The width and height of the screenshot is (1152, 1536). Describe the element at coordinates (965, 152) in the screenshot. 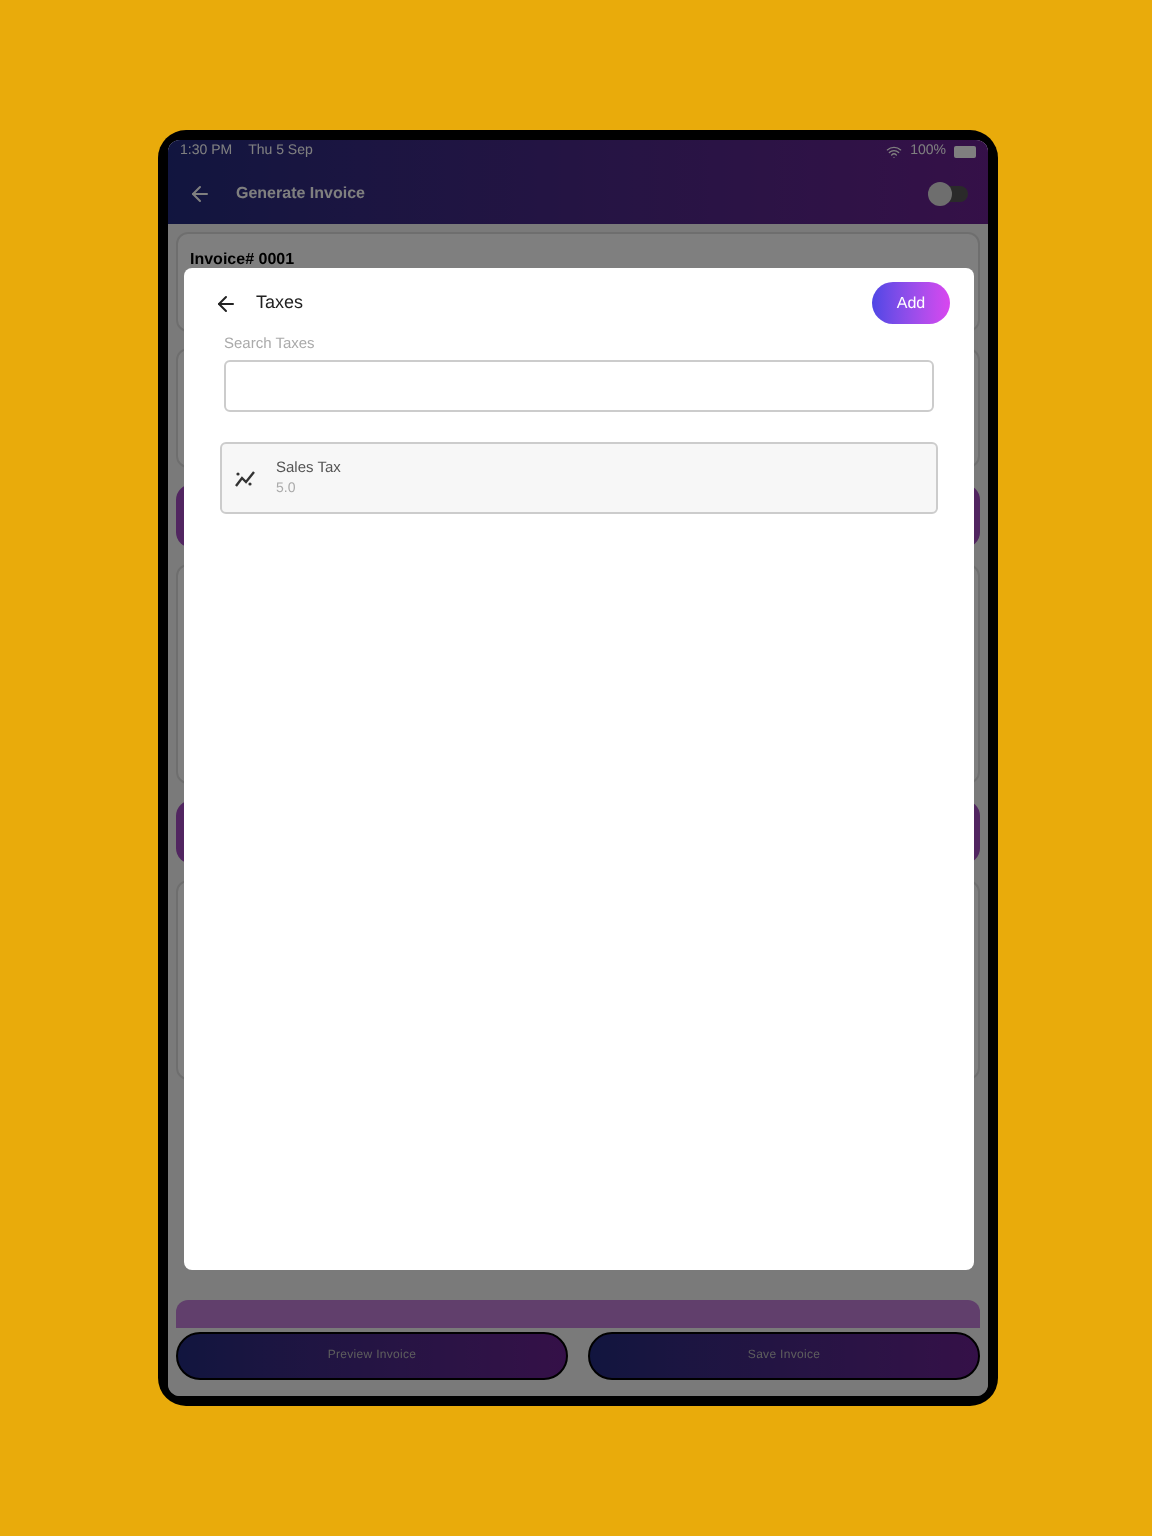

I see `battery-icon` at that location.